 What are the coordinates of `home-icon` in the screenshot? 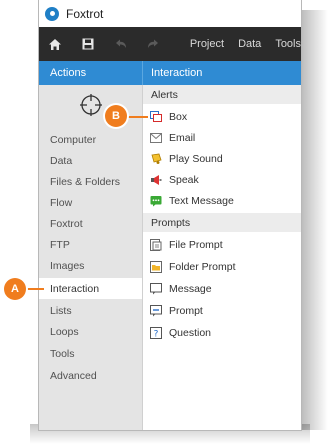 It's located at (55, 44).